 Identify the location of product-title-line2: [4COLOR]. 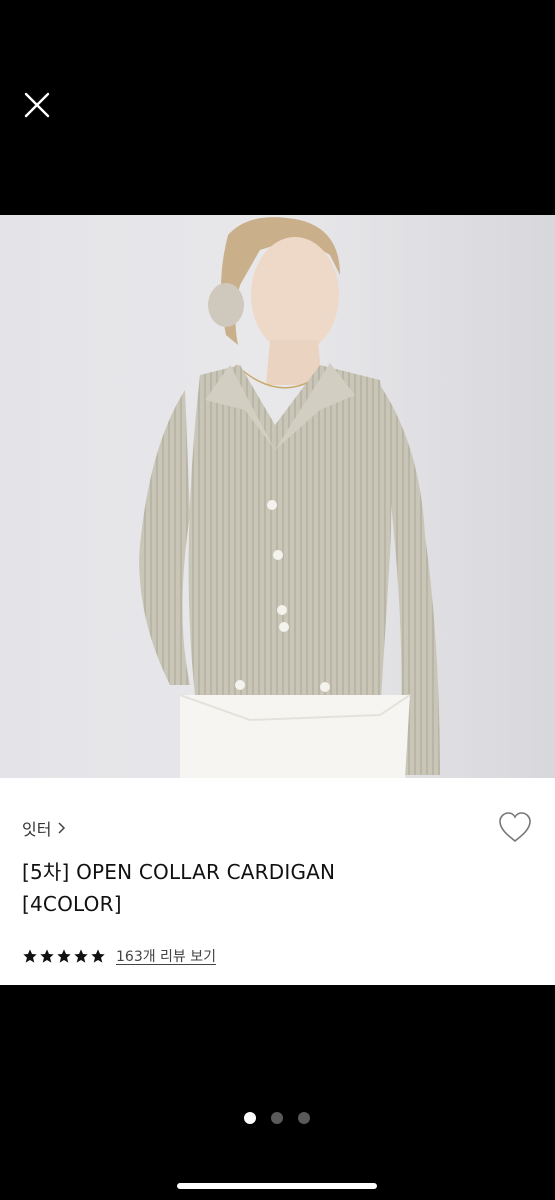
(72, 904).